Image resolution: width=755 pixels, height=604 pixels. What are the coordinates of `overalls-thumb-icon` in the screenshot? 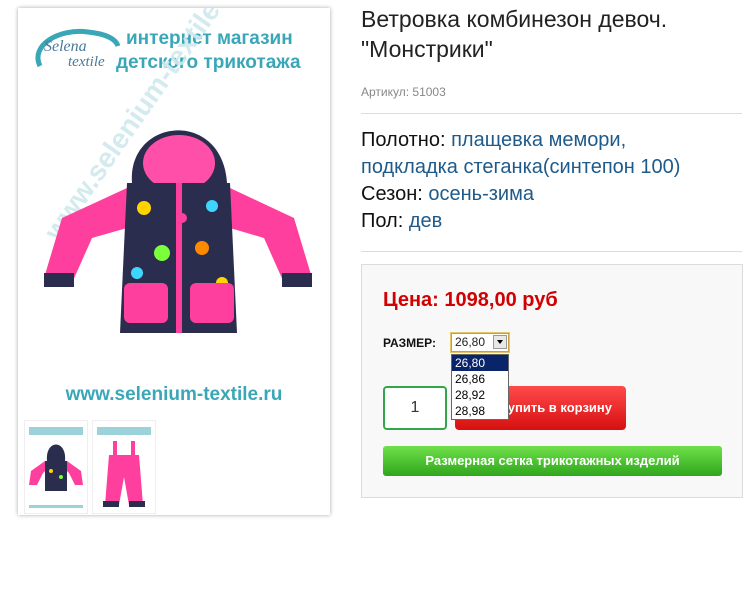 It's located at (124, 467).